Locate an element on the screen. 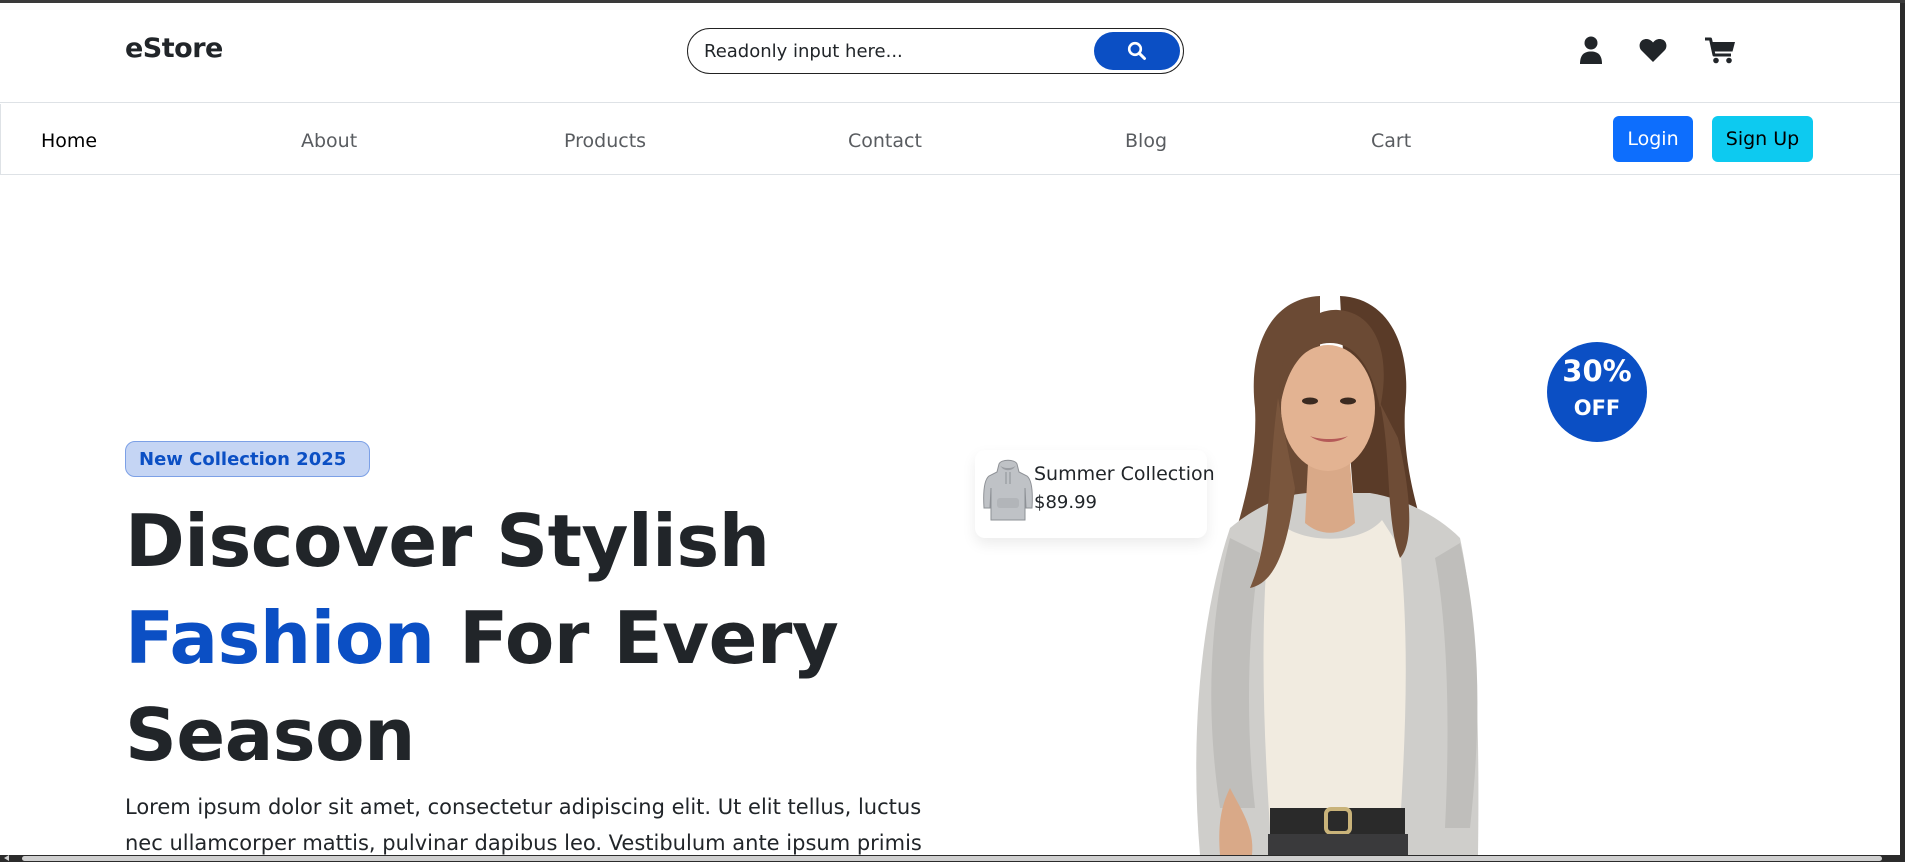 The height and width of the screenshot is (862, 1905). user-icon is located at coordinates (1591, 50).